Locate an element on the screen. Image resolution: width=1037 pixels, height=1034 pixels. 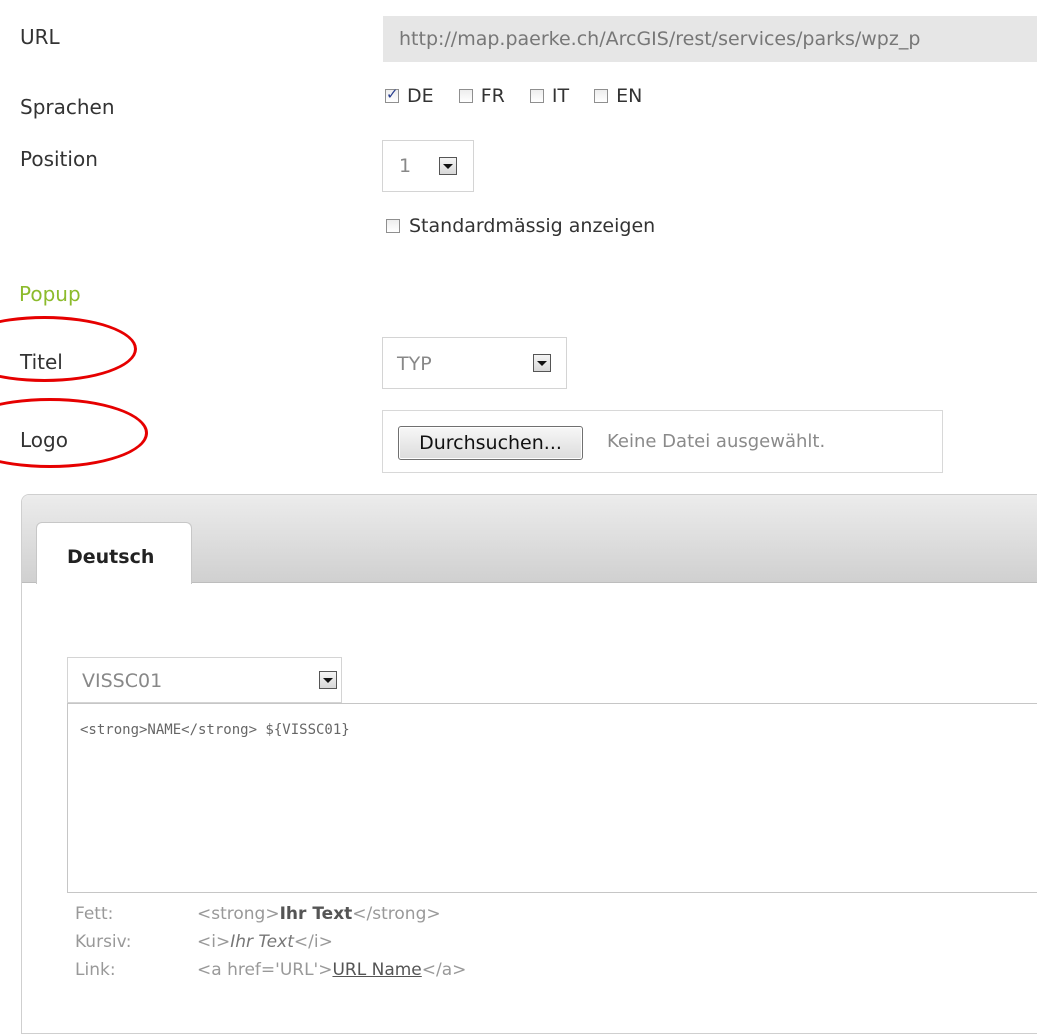
language-code-it: IT is located at coordinates (560, 96).